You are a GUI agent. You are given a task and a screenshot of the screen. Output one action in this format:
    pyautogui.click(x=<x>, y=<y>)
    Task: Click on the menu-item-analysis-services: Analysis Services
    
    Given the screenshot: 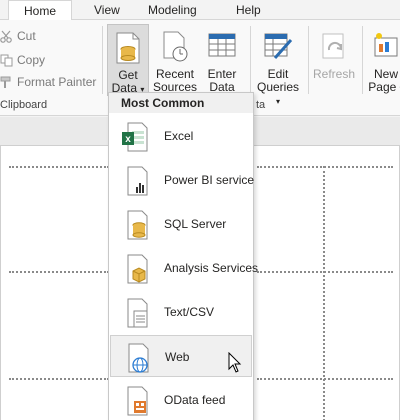 What is the action you would take?
    pyautogui.click(x=184, y=268)
    